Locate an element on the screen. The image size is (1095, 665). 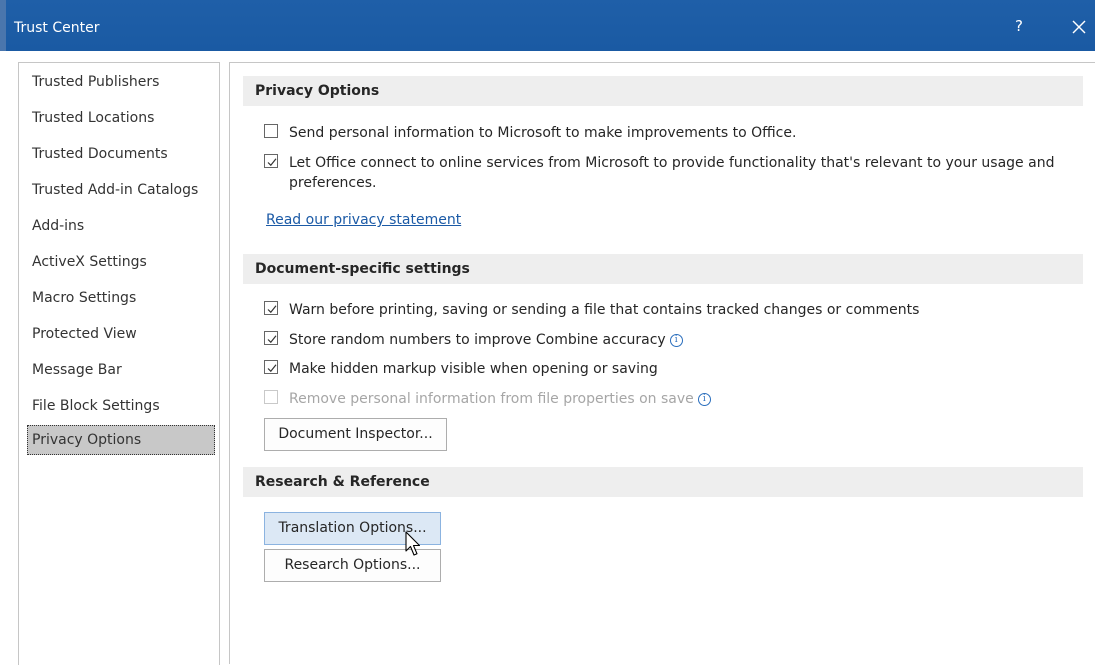
checkbox-disabled is located at coordinates (271, 397).